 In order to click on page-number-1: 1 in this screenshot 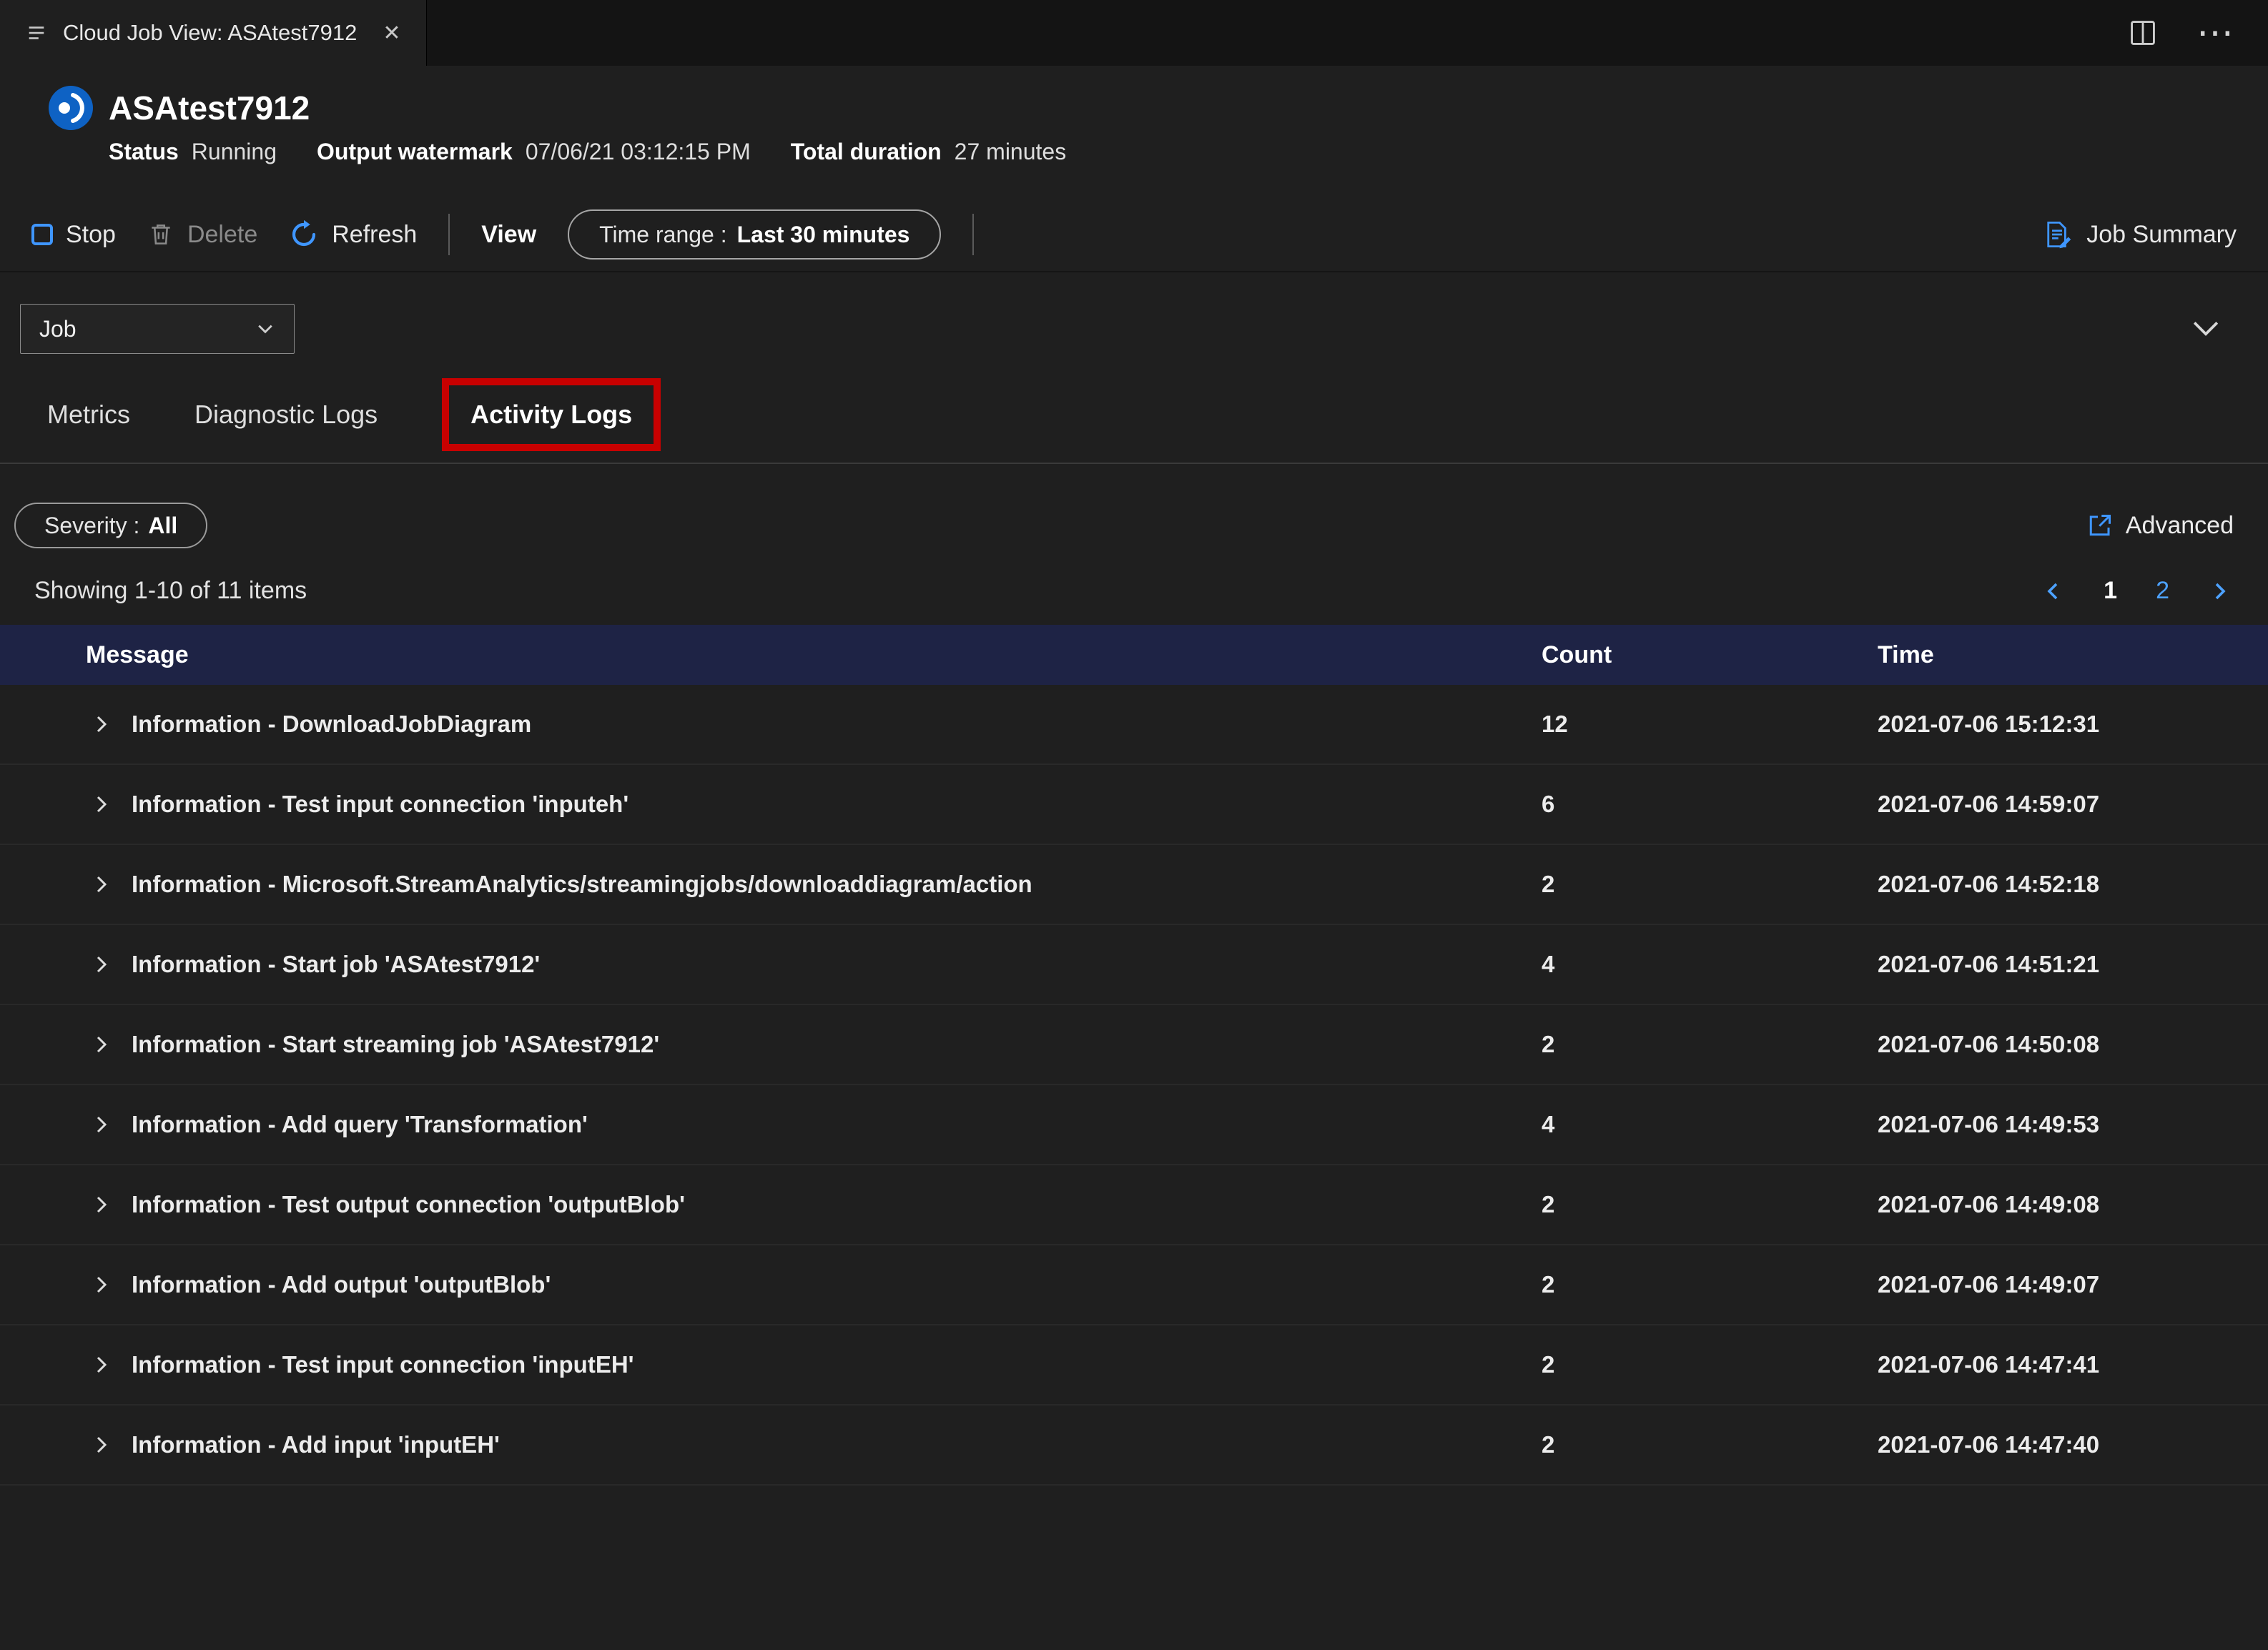, I will do `click(2110, 591)`.